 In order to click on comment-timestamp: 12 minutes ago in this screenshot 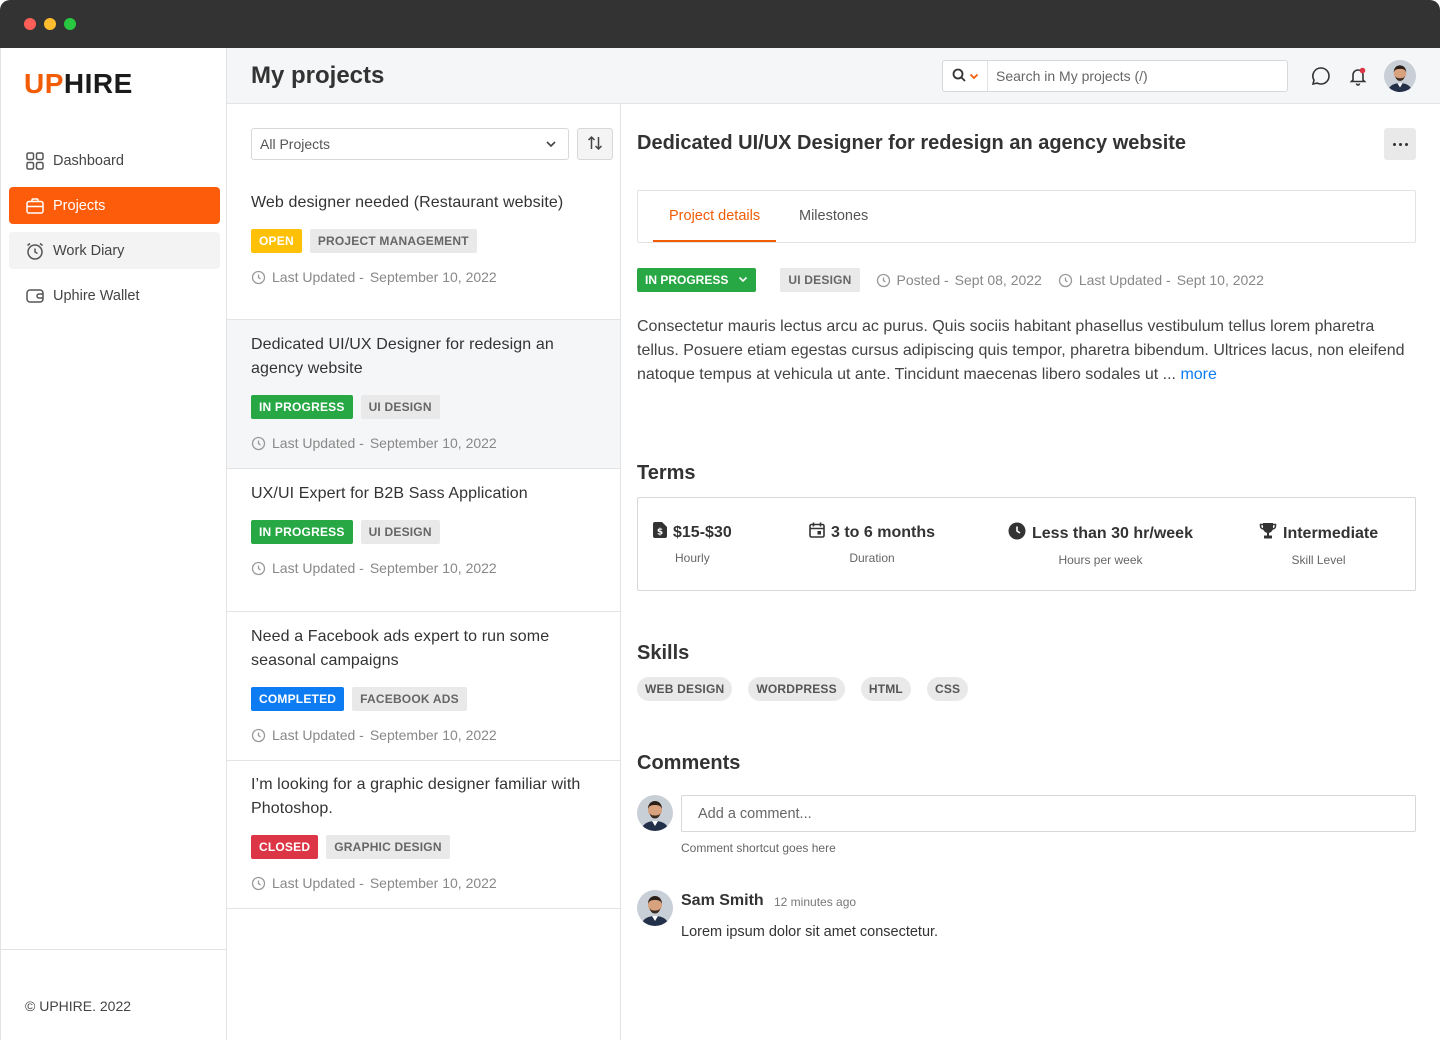, I will do `click(815, 902)`.